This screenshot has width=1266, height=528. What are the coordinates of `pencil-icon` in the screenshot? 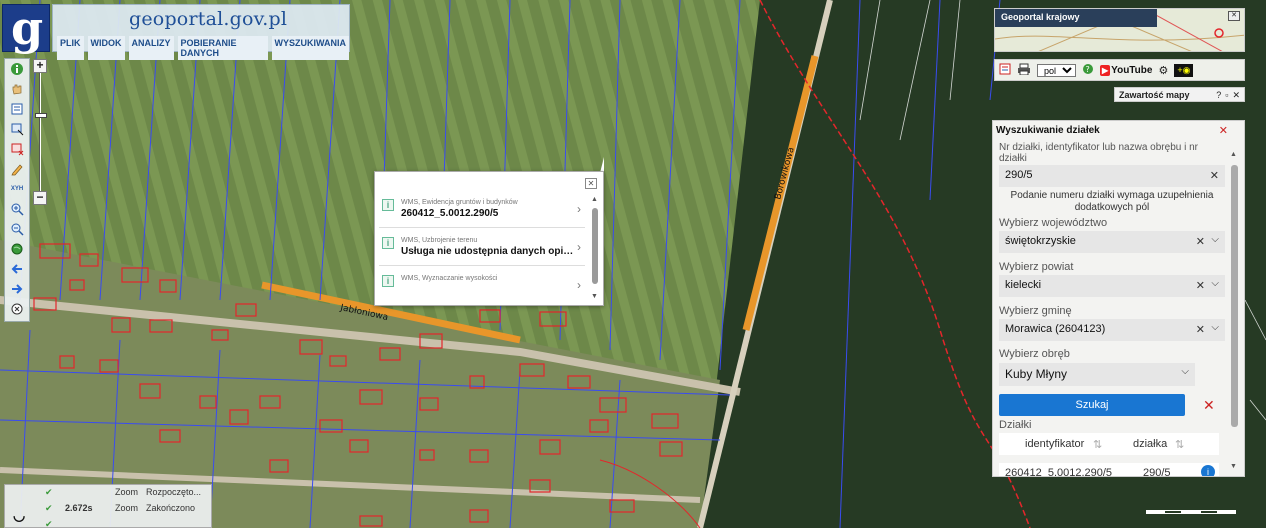 It's located at (17, 169).